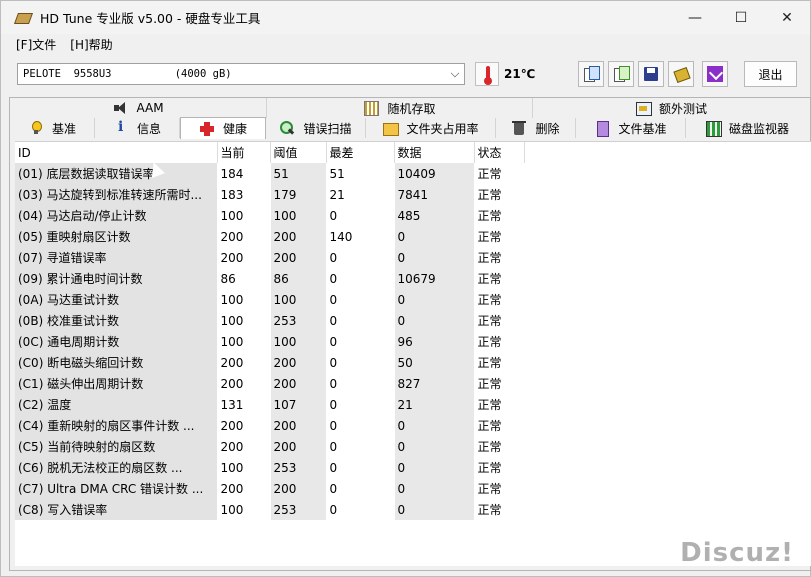 This screenshot has height=577, width=811. I want to click on cell-id: (C5) 当前待映射的扇区数, so click(116, 446).